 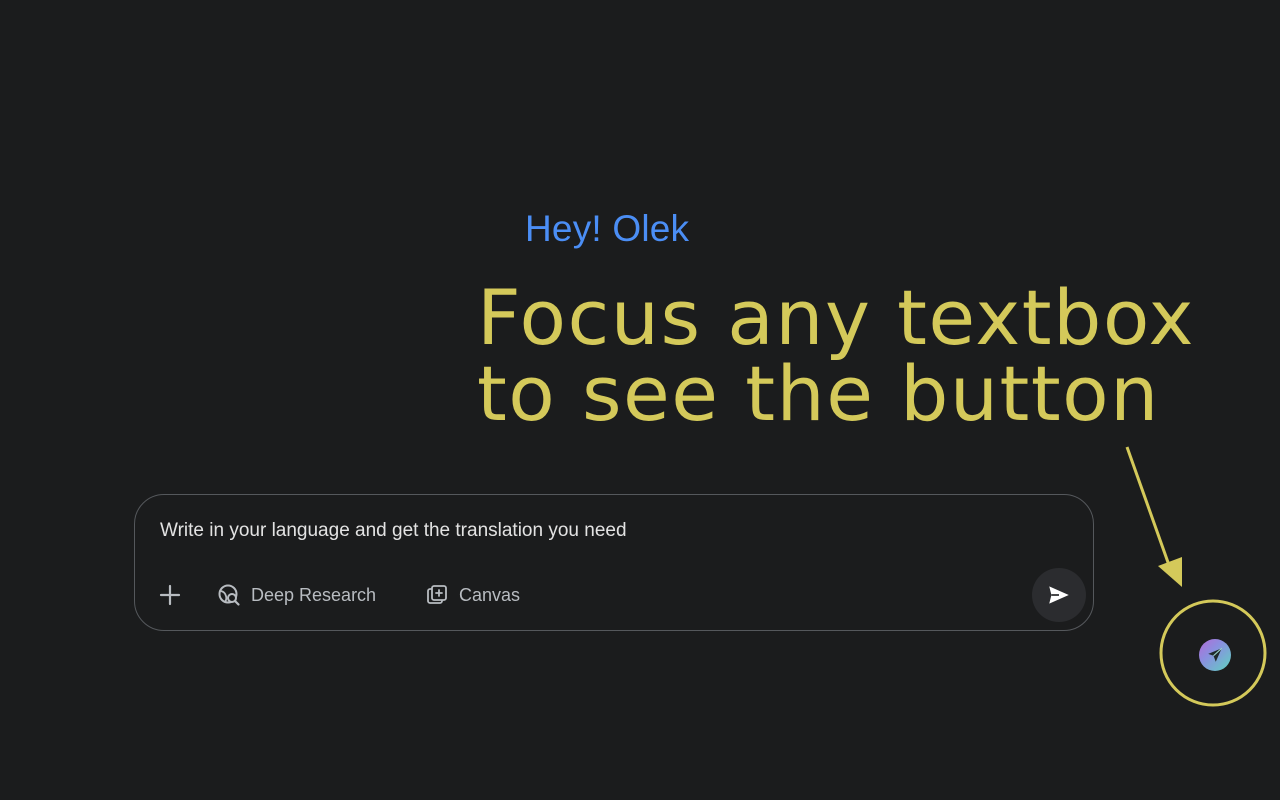 What do you see at coordinates (490, 594) in the screenshot?
I see `canvas-label: Canvas` at bounding box center [490, 594].